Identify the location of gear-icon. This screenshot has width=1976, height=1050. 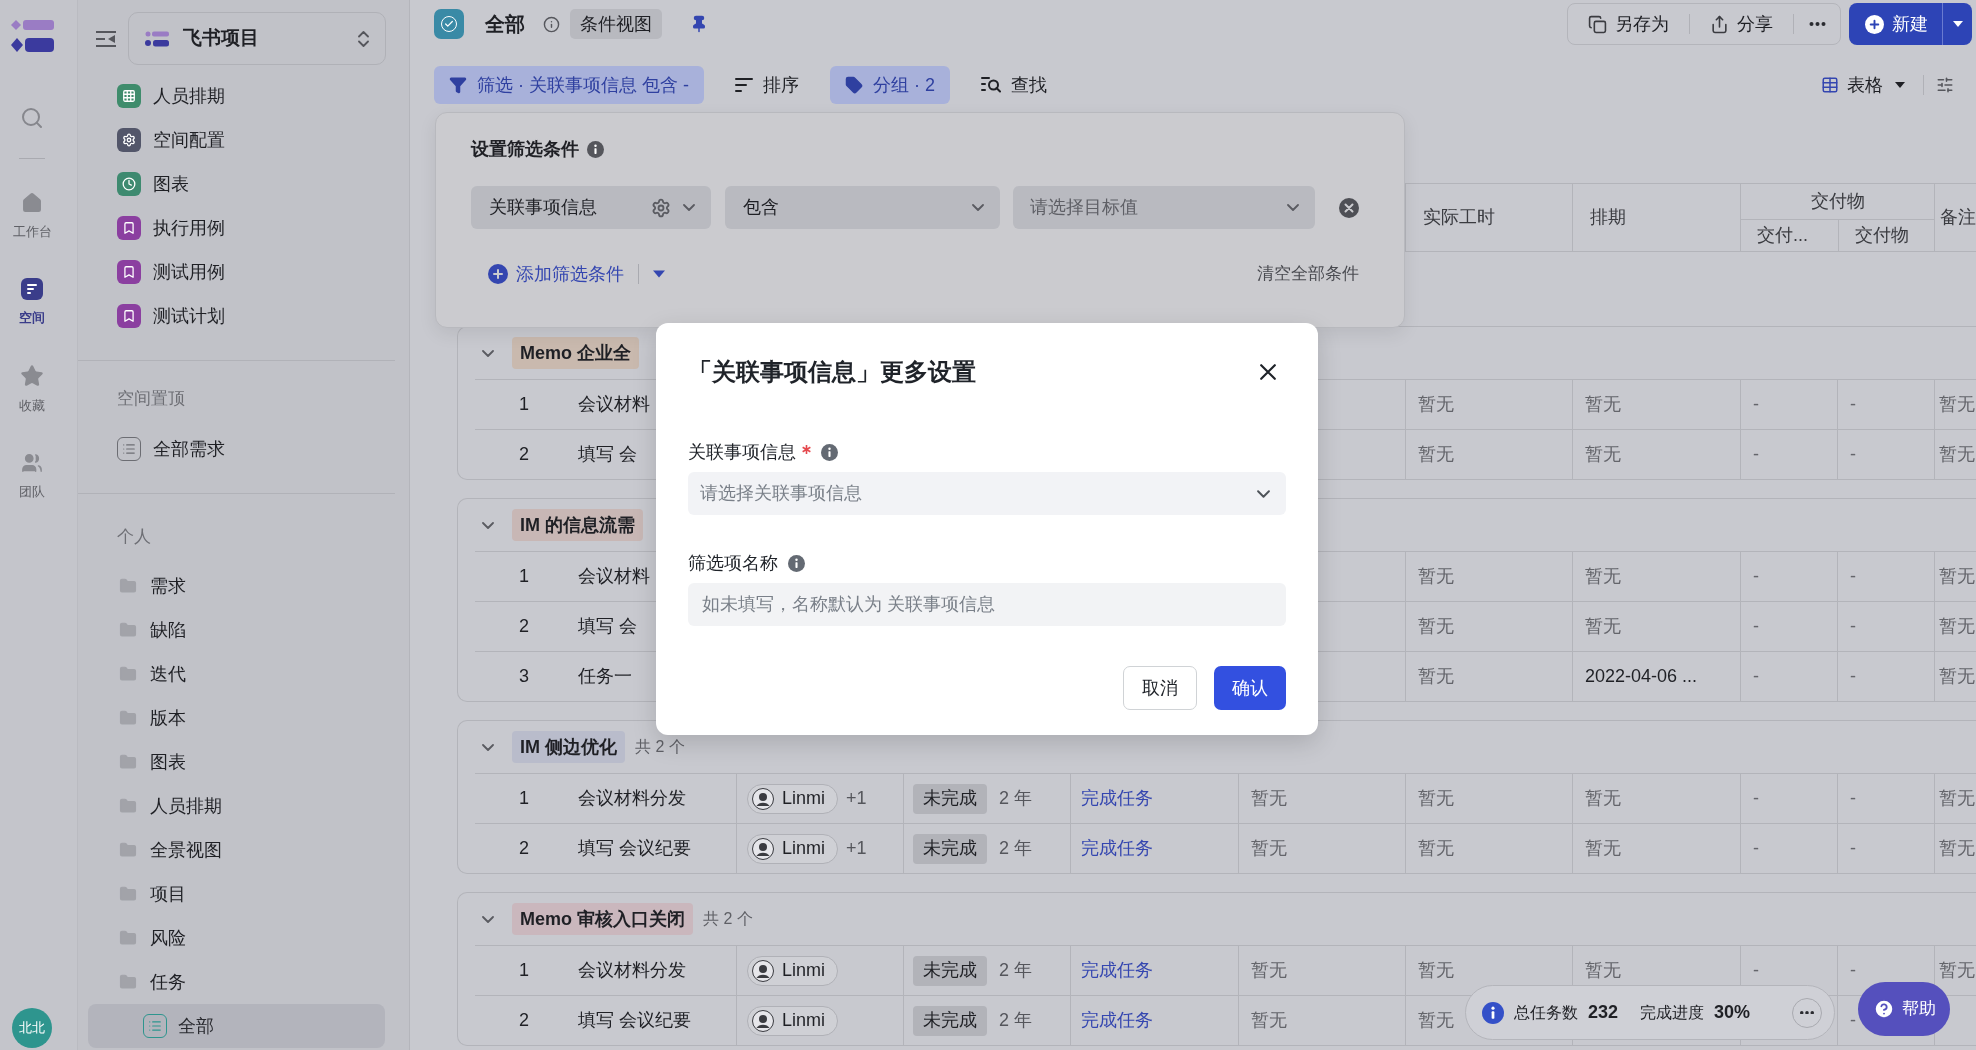
(661, 207).